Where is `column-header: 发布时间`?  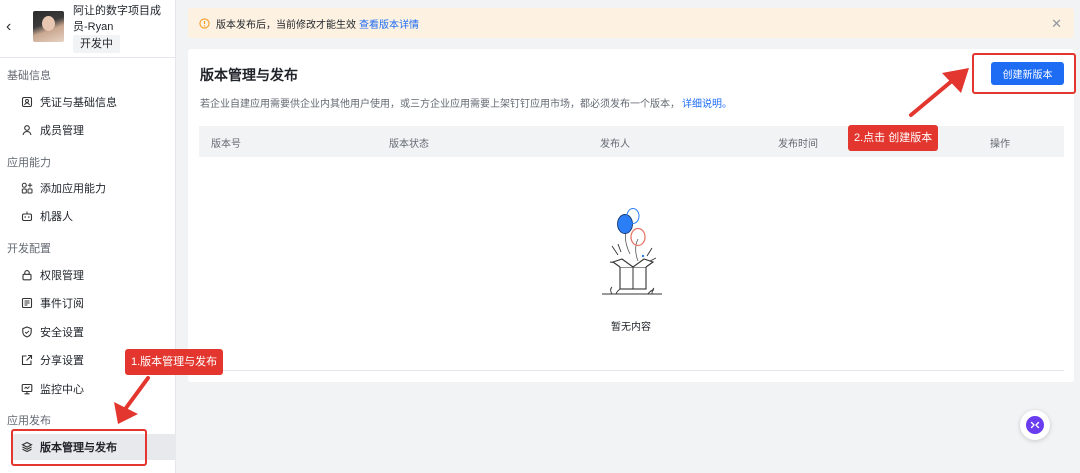 column-header: 发布时间 is located at coordinates (798, 144).